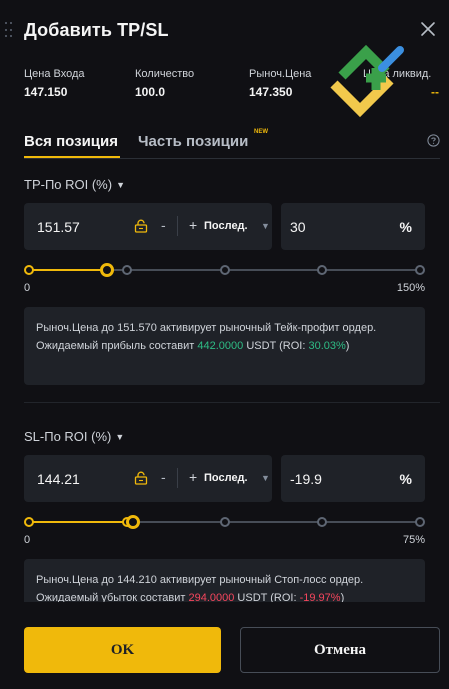 This screenshot has height=689, width=449. I want to click on tp-info-text-close: ), so click(347, 346).